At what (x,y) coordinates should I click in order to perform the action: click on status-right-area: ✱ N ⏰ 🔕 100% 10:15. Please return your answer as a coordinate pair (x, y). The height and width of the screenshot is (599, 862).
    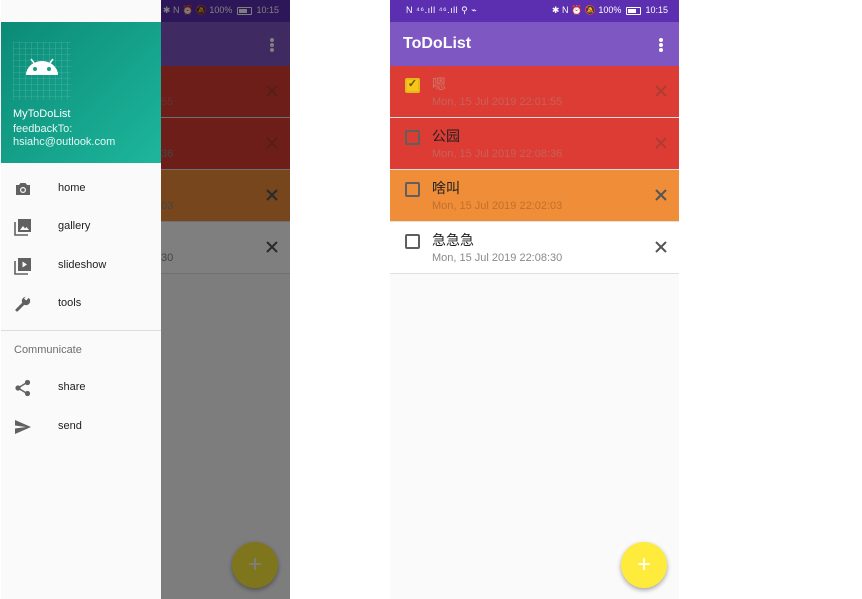
    Looking at the image, I should click on (610, 10).